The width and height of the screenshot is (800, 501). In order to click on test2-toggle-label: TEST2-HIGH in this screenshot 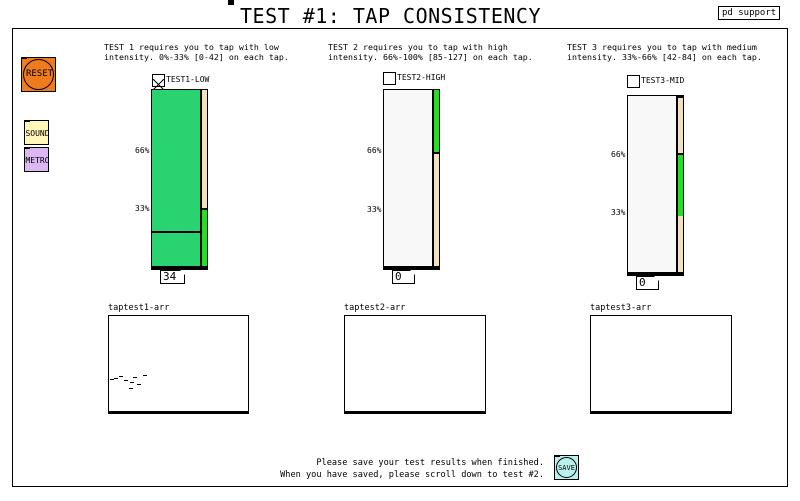, I will do `click(421, 77)`.